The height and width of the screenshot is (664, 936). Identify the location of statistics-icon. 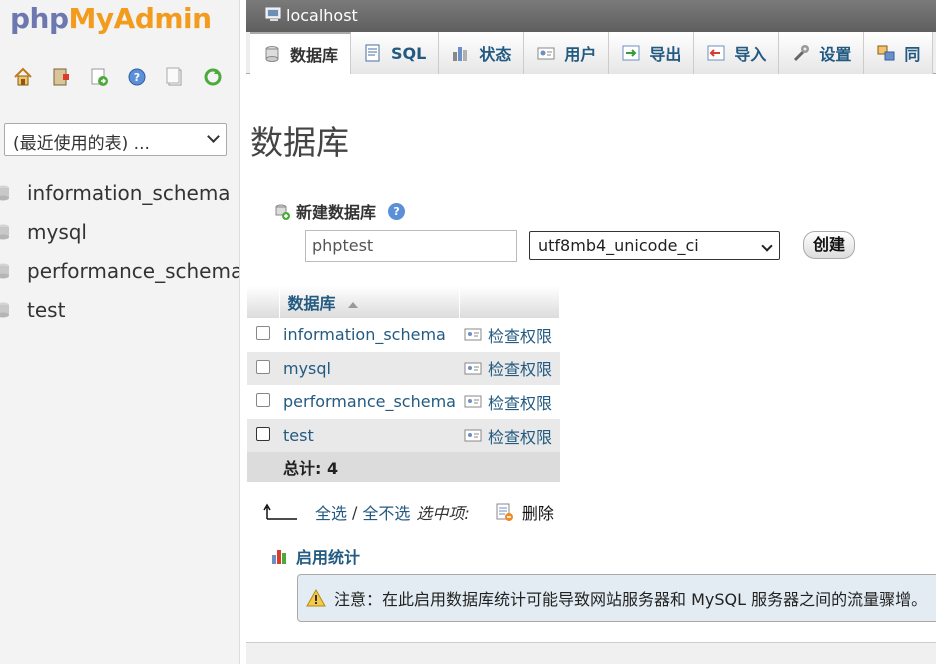
(279, 557).